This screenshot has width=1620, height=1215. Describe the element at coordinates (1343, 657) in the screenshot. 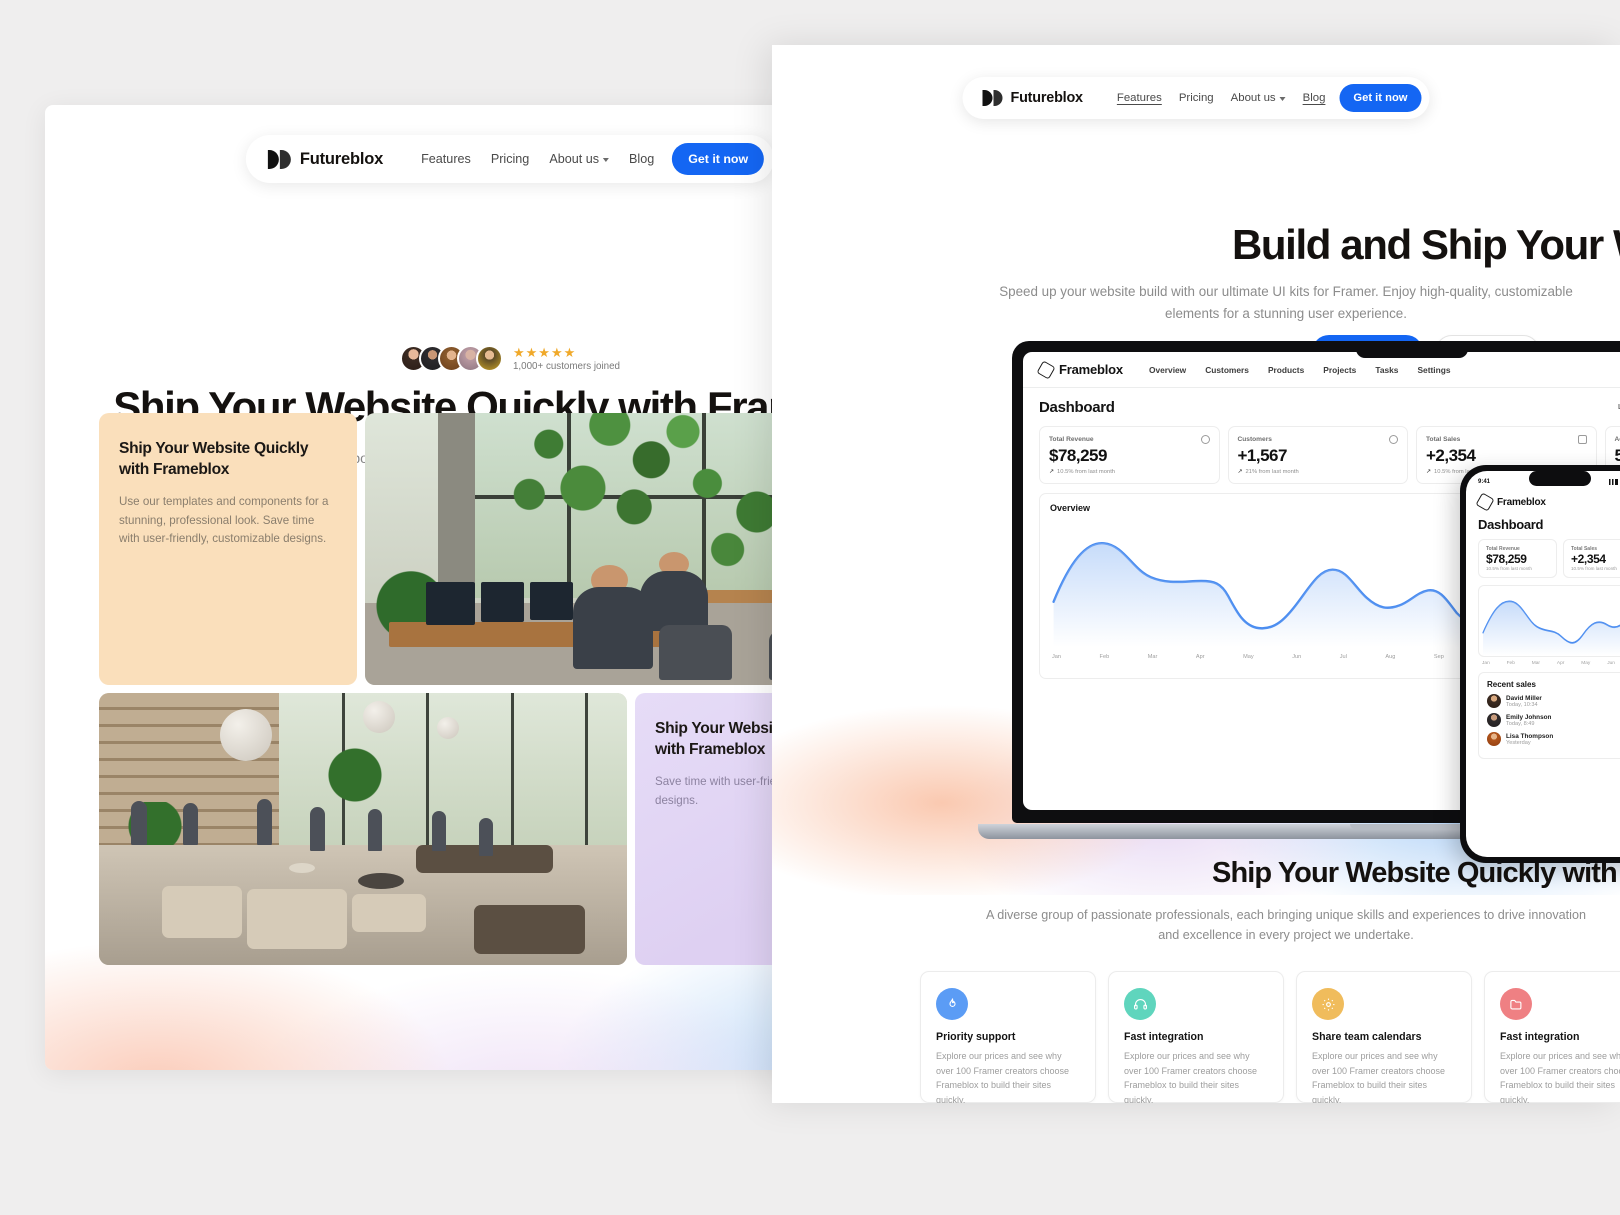

I see `x-tick: Jul` at that location.